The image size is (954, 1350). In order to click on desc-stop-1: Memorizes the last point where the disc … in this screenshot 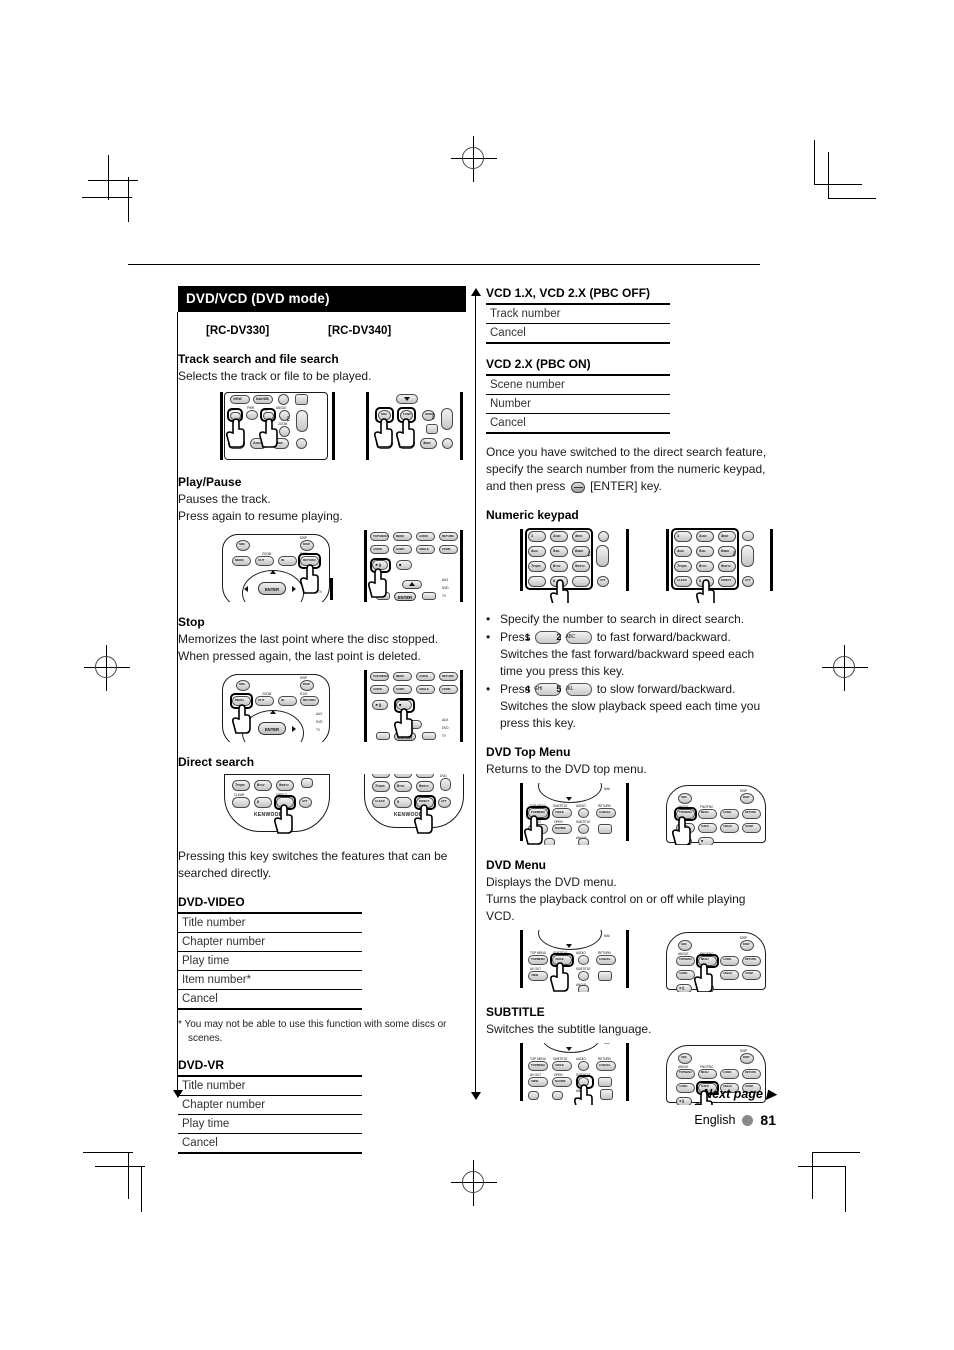, I will do `click(308, 639)`.